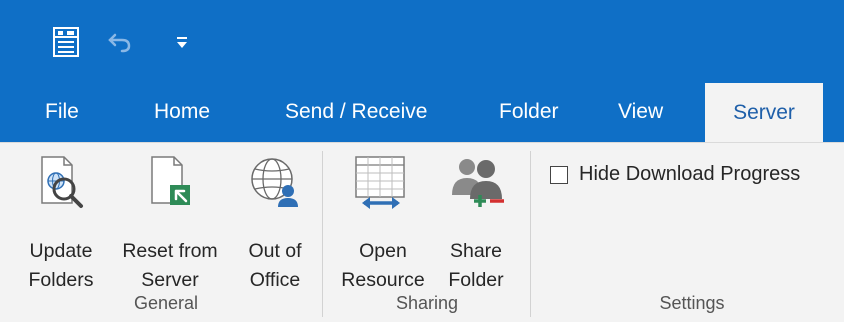 This screenshot has width=844, height=322. Describe the element at coordinates (61, 265) in the screenshot. I see `update-folders-label: Update Folders` at that location.